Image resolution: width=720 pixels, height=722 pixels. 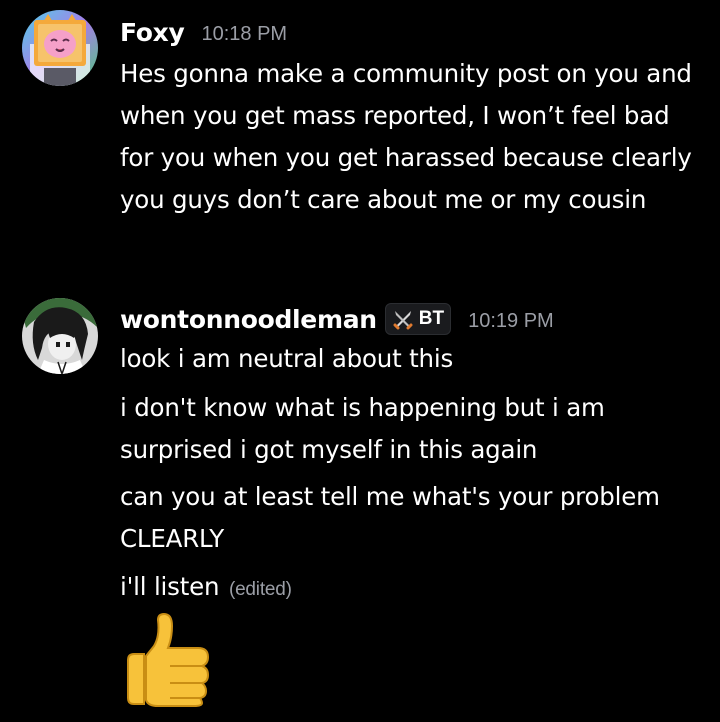 I want to click on thumbs-up-icon, so click(x=166, y=660).